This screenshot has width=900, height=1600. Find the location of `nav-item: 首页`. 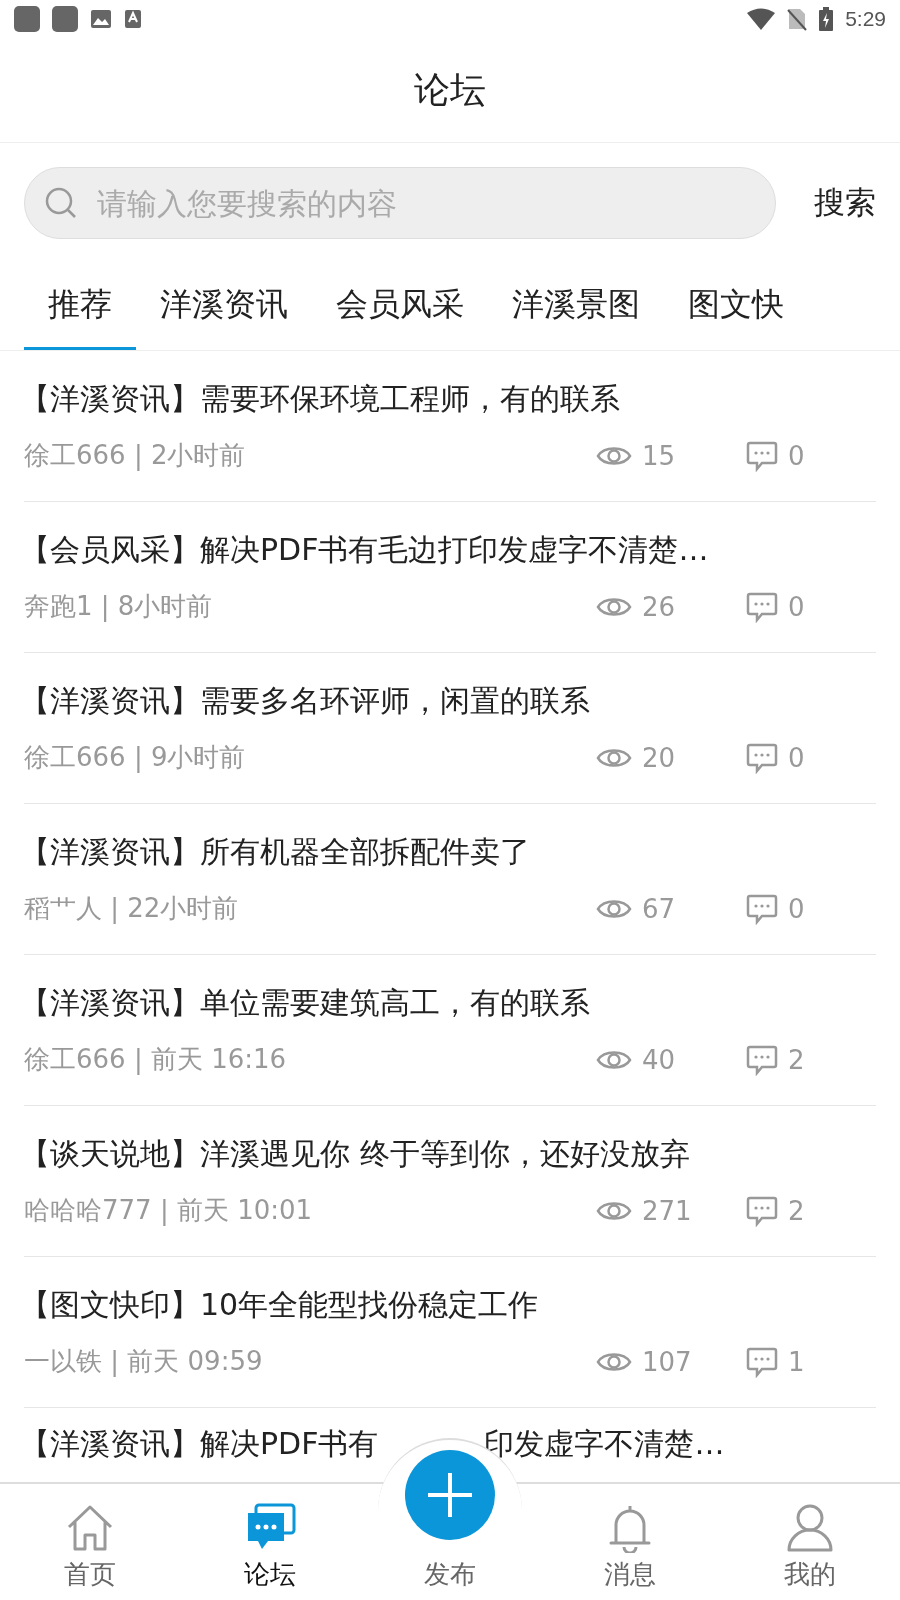

nav-item: 首页 is located at coordinates (90, 1542).